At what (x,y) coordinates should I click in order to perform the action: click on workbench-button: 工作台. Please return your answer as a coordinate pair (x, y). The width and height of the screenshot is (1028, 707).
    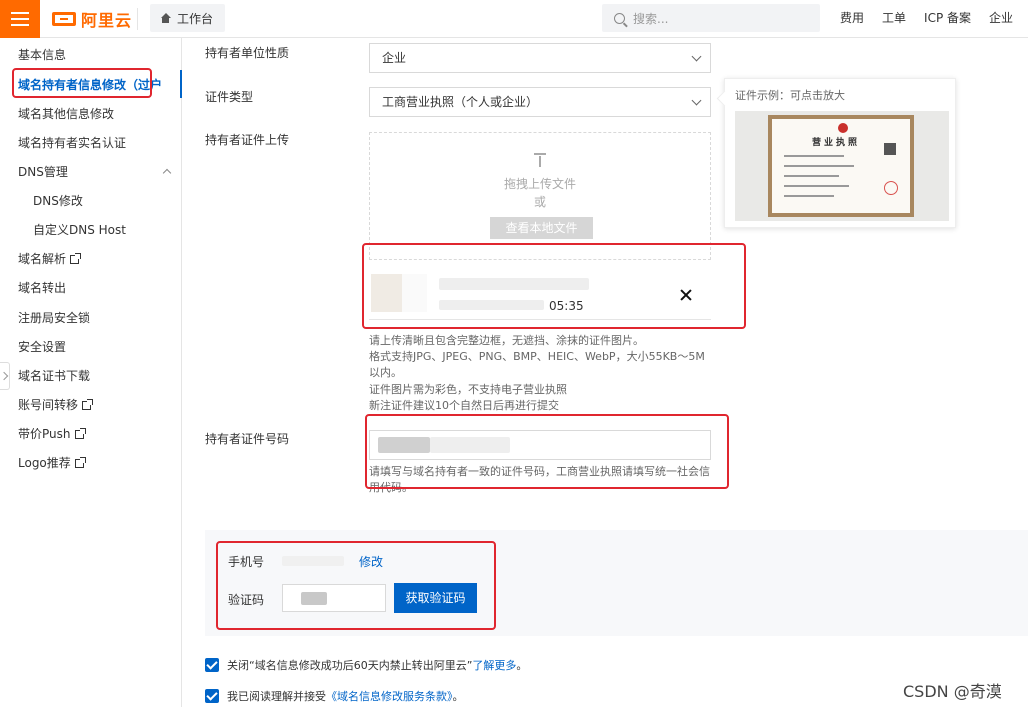
    Looking at the image, I should click on (188, 18).